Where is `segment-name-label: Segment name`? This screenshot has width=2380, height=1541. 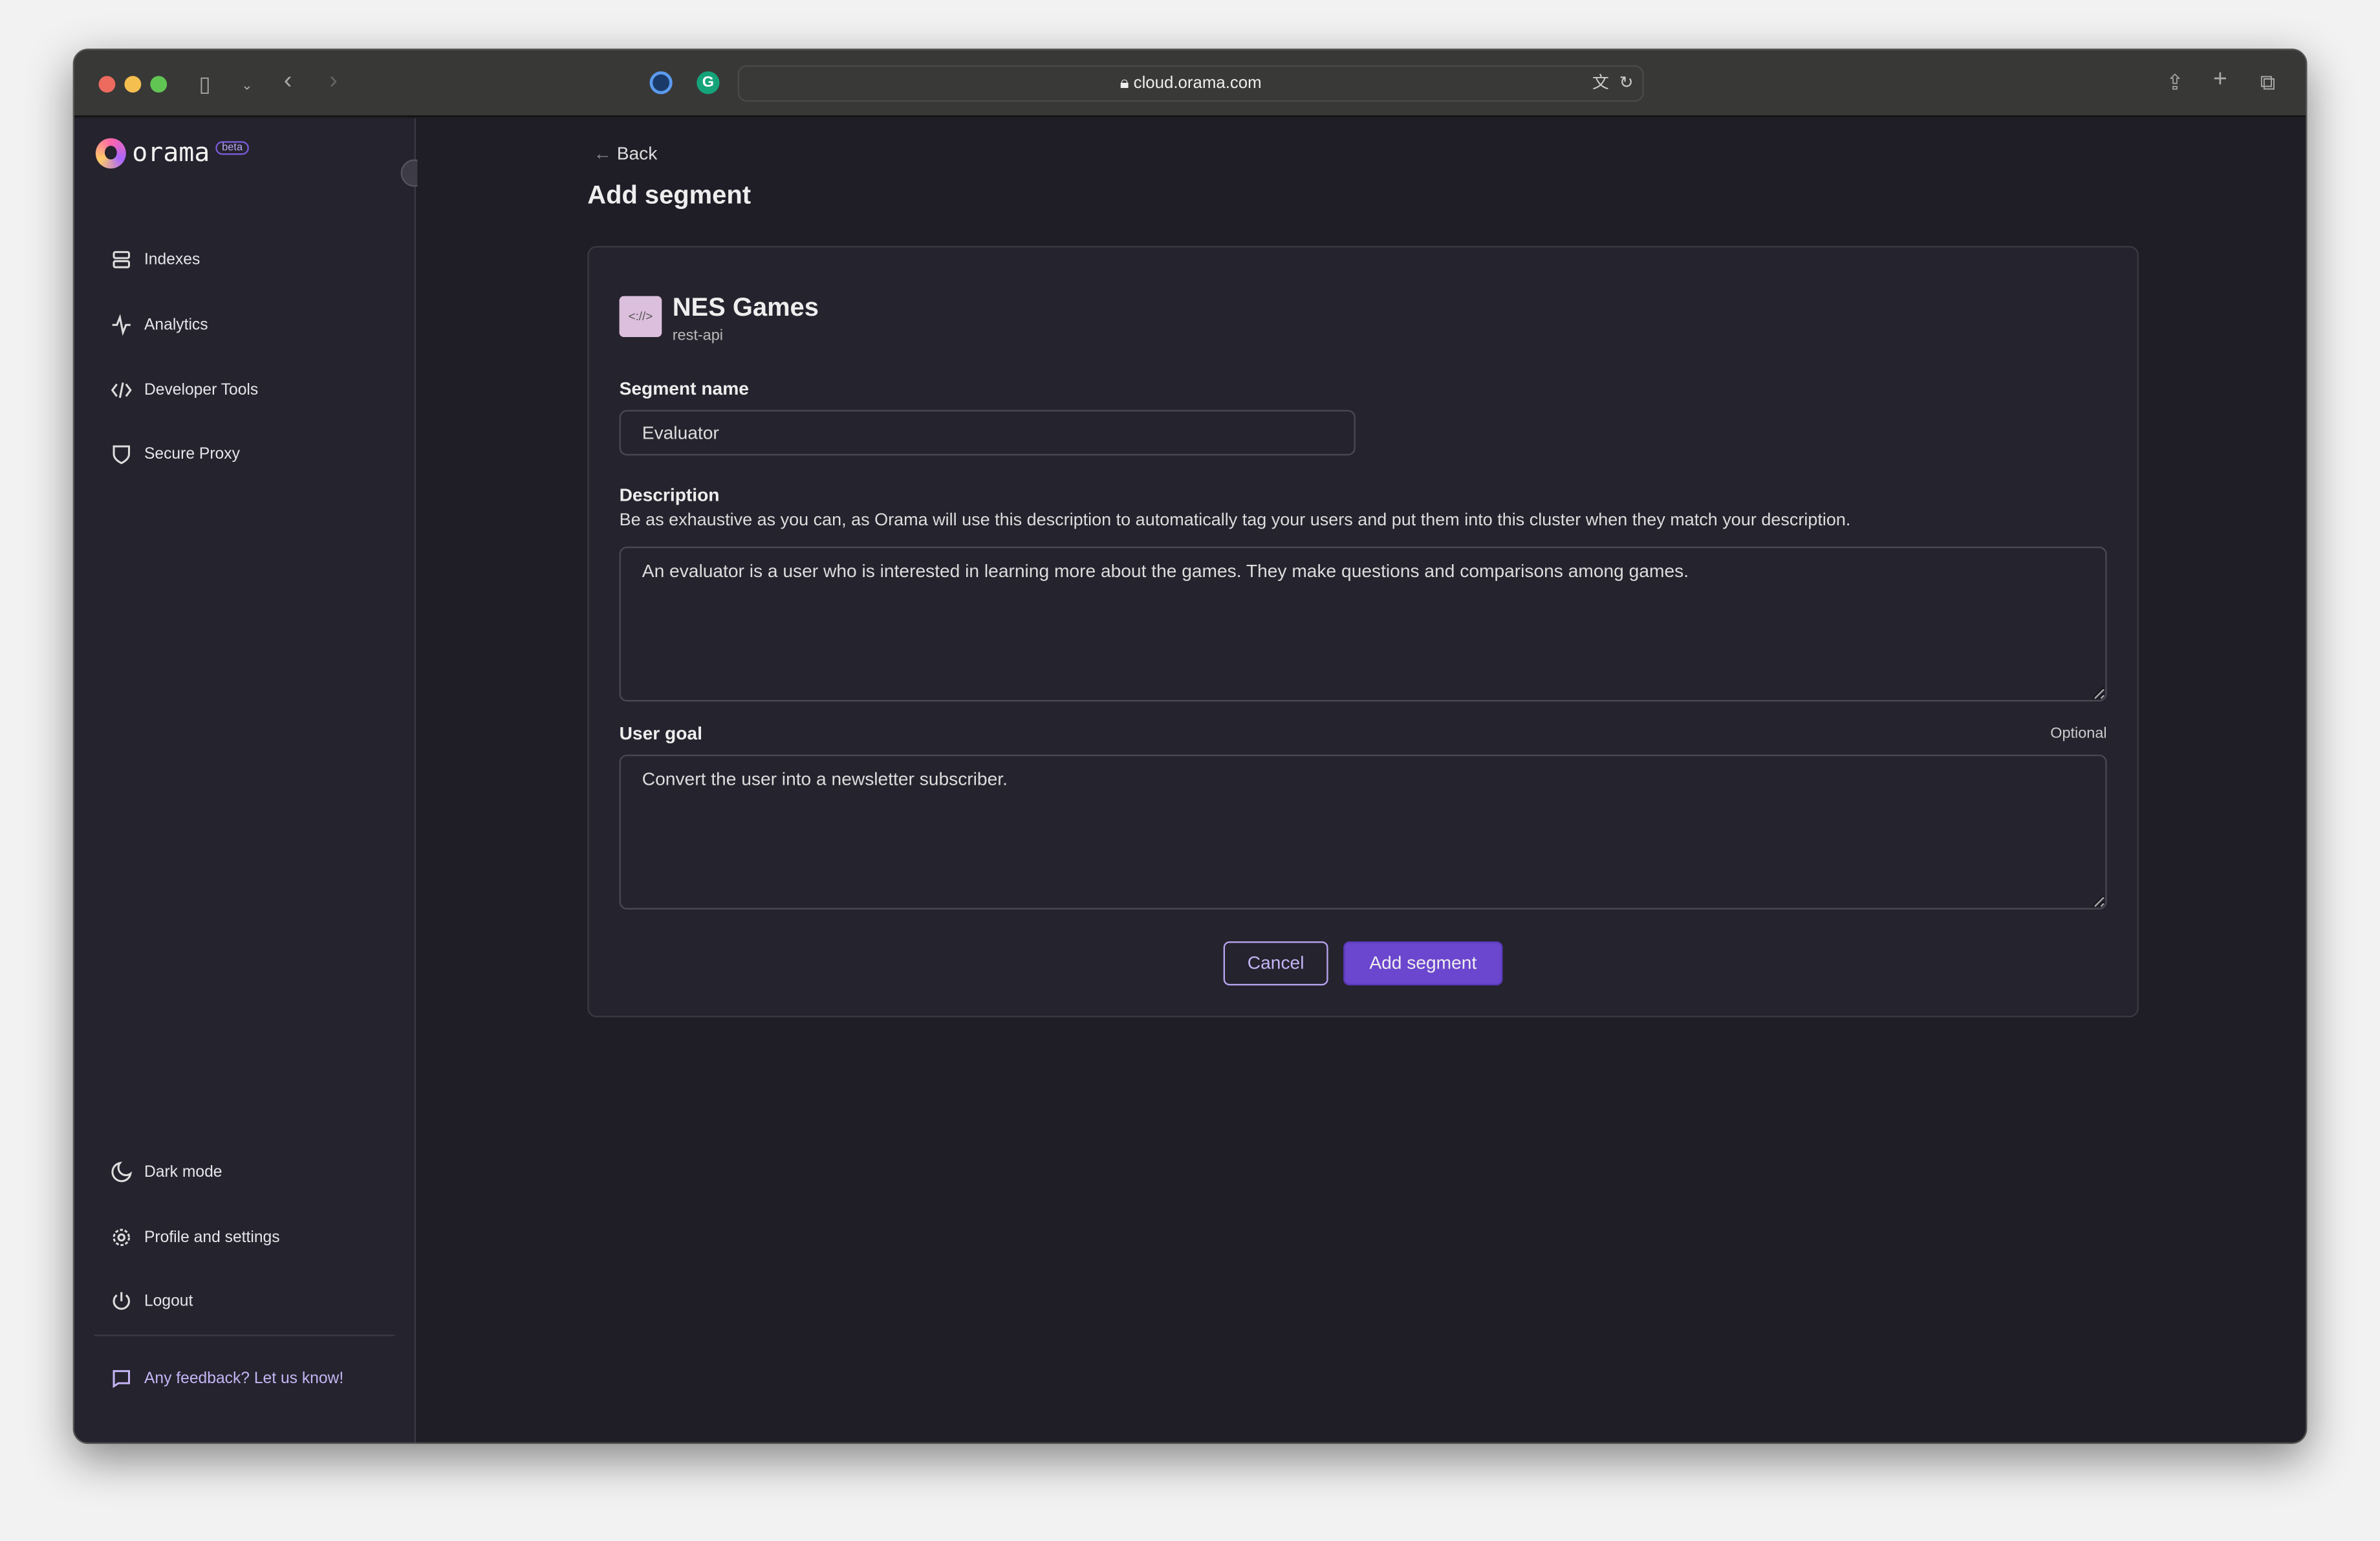
segment-name-label: Segment name is located at coordinates (684, 389).